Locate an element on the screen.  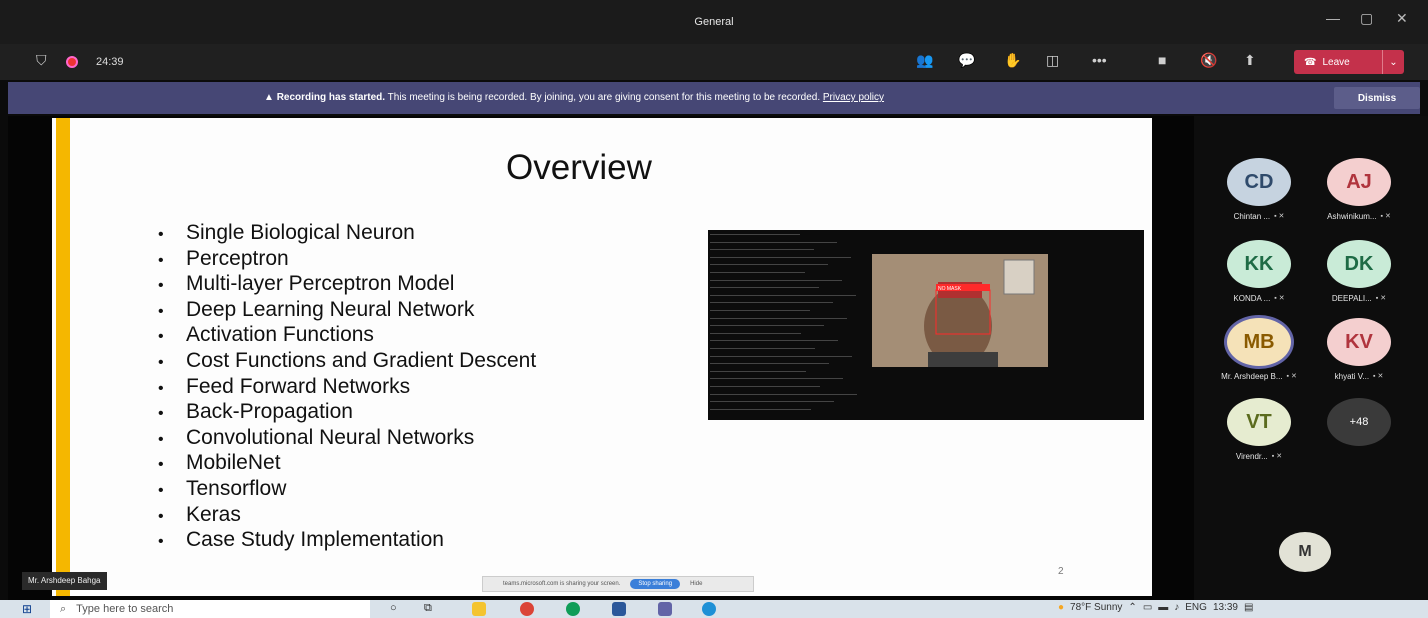
bullet-text: Perceptron is located at coordinates (237, 258).